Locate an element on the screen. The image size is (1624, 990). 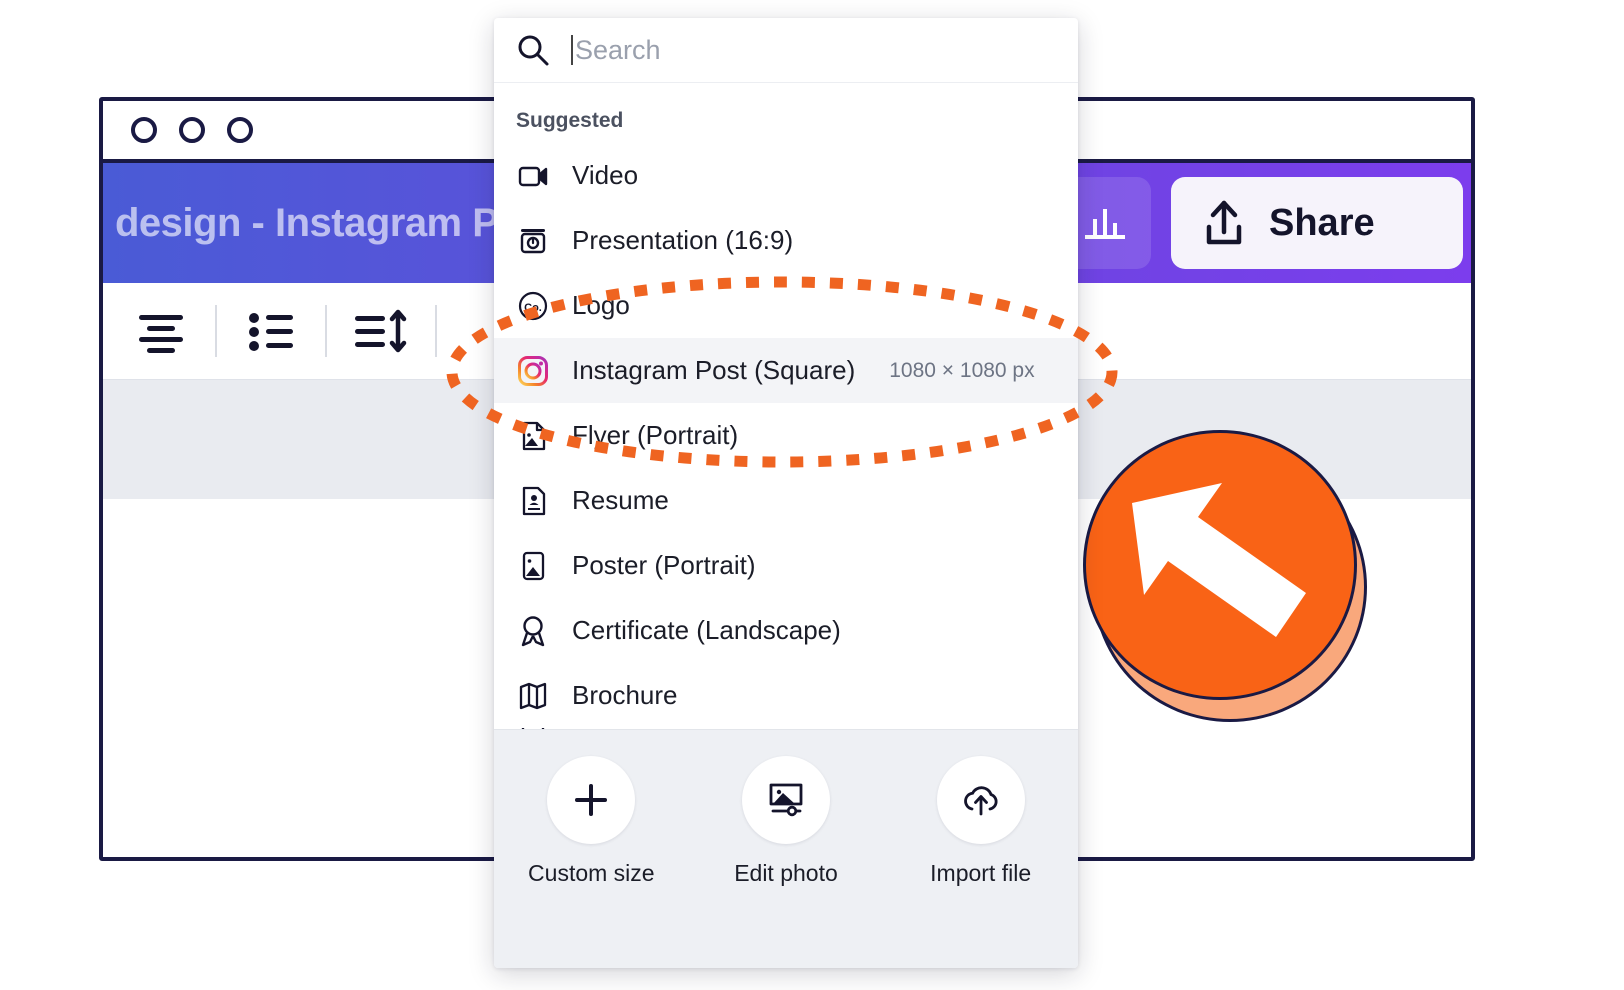
traffic-light-maximize-icon is located at coordinates (240, 130).